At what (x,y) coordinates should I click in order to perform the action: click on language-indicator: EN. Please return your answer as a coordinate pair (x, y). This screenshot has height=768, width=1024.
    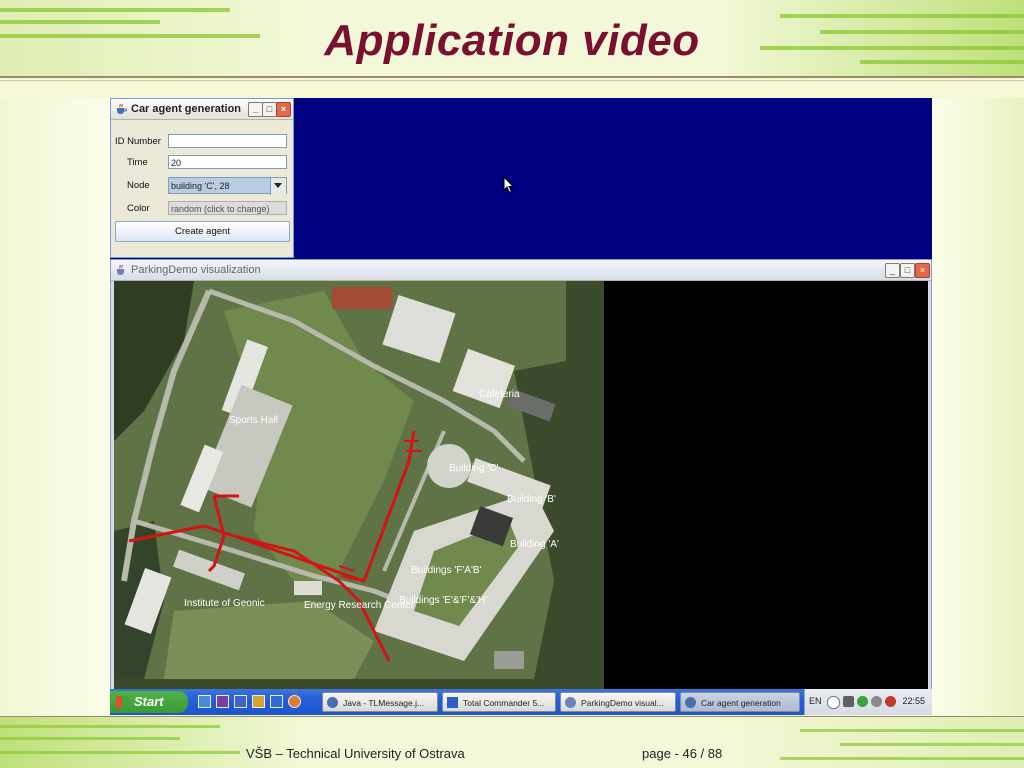
    Looking at the image, I should click on (815, 701).